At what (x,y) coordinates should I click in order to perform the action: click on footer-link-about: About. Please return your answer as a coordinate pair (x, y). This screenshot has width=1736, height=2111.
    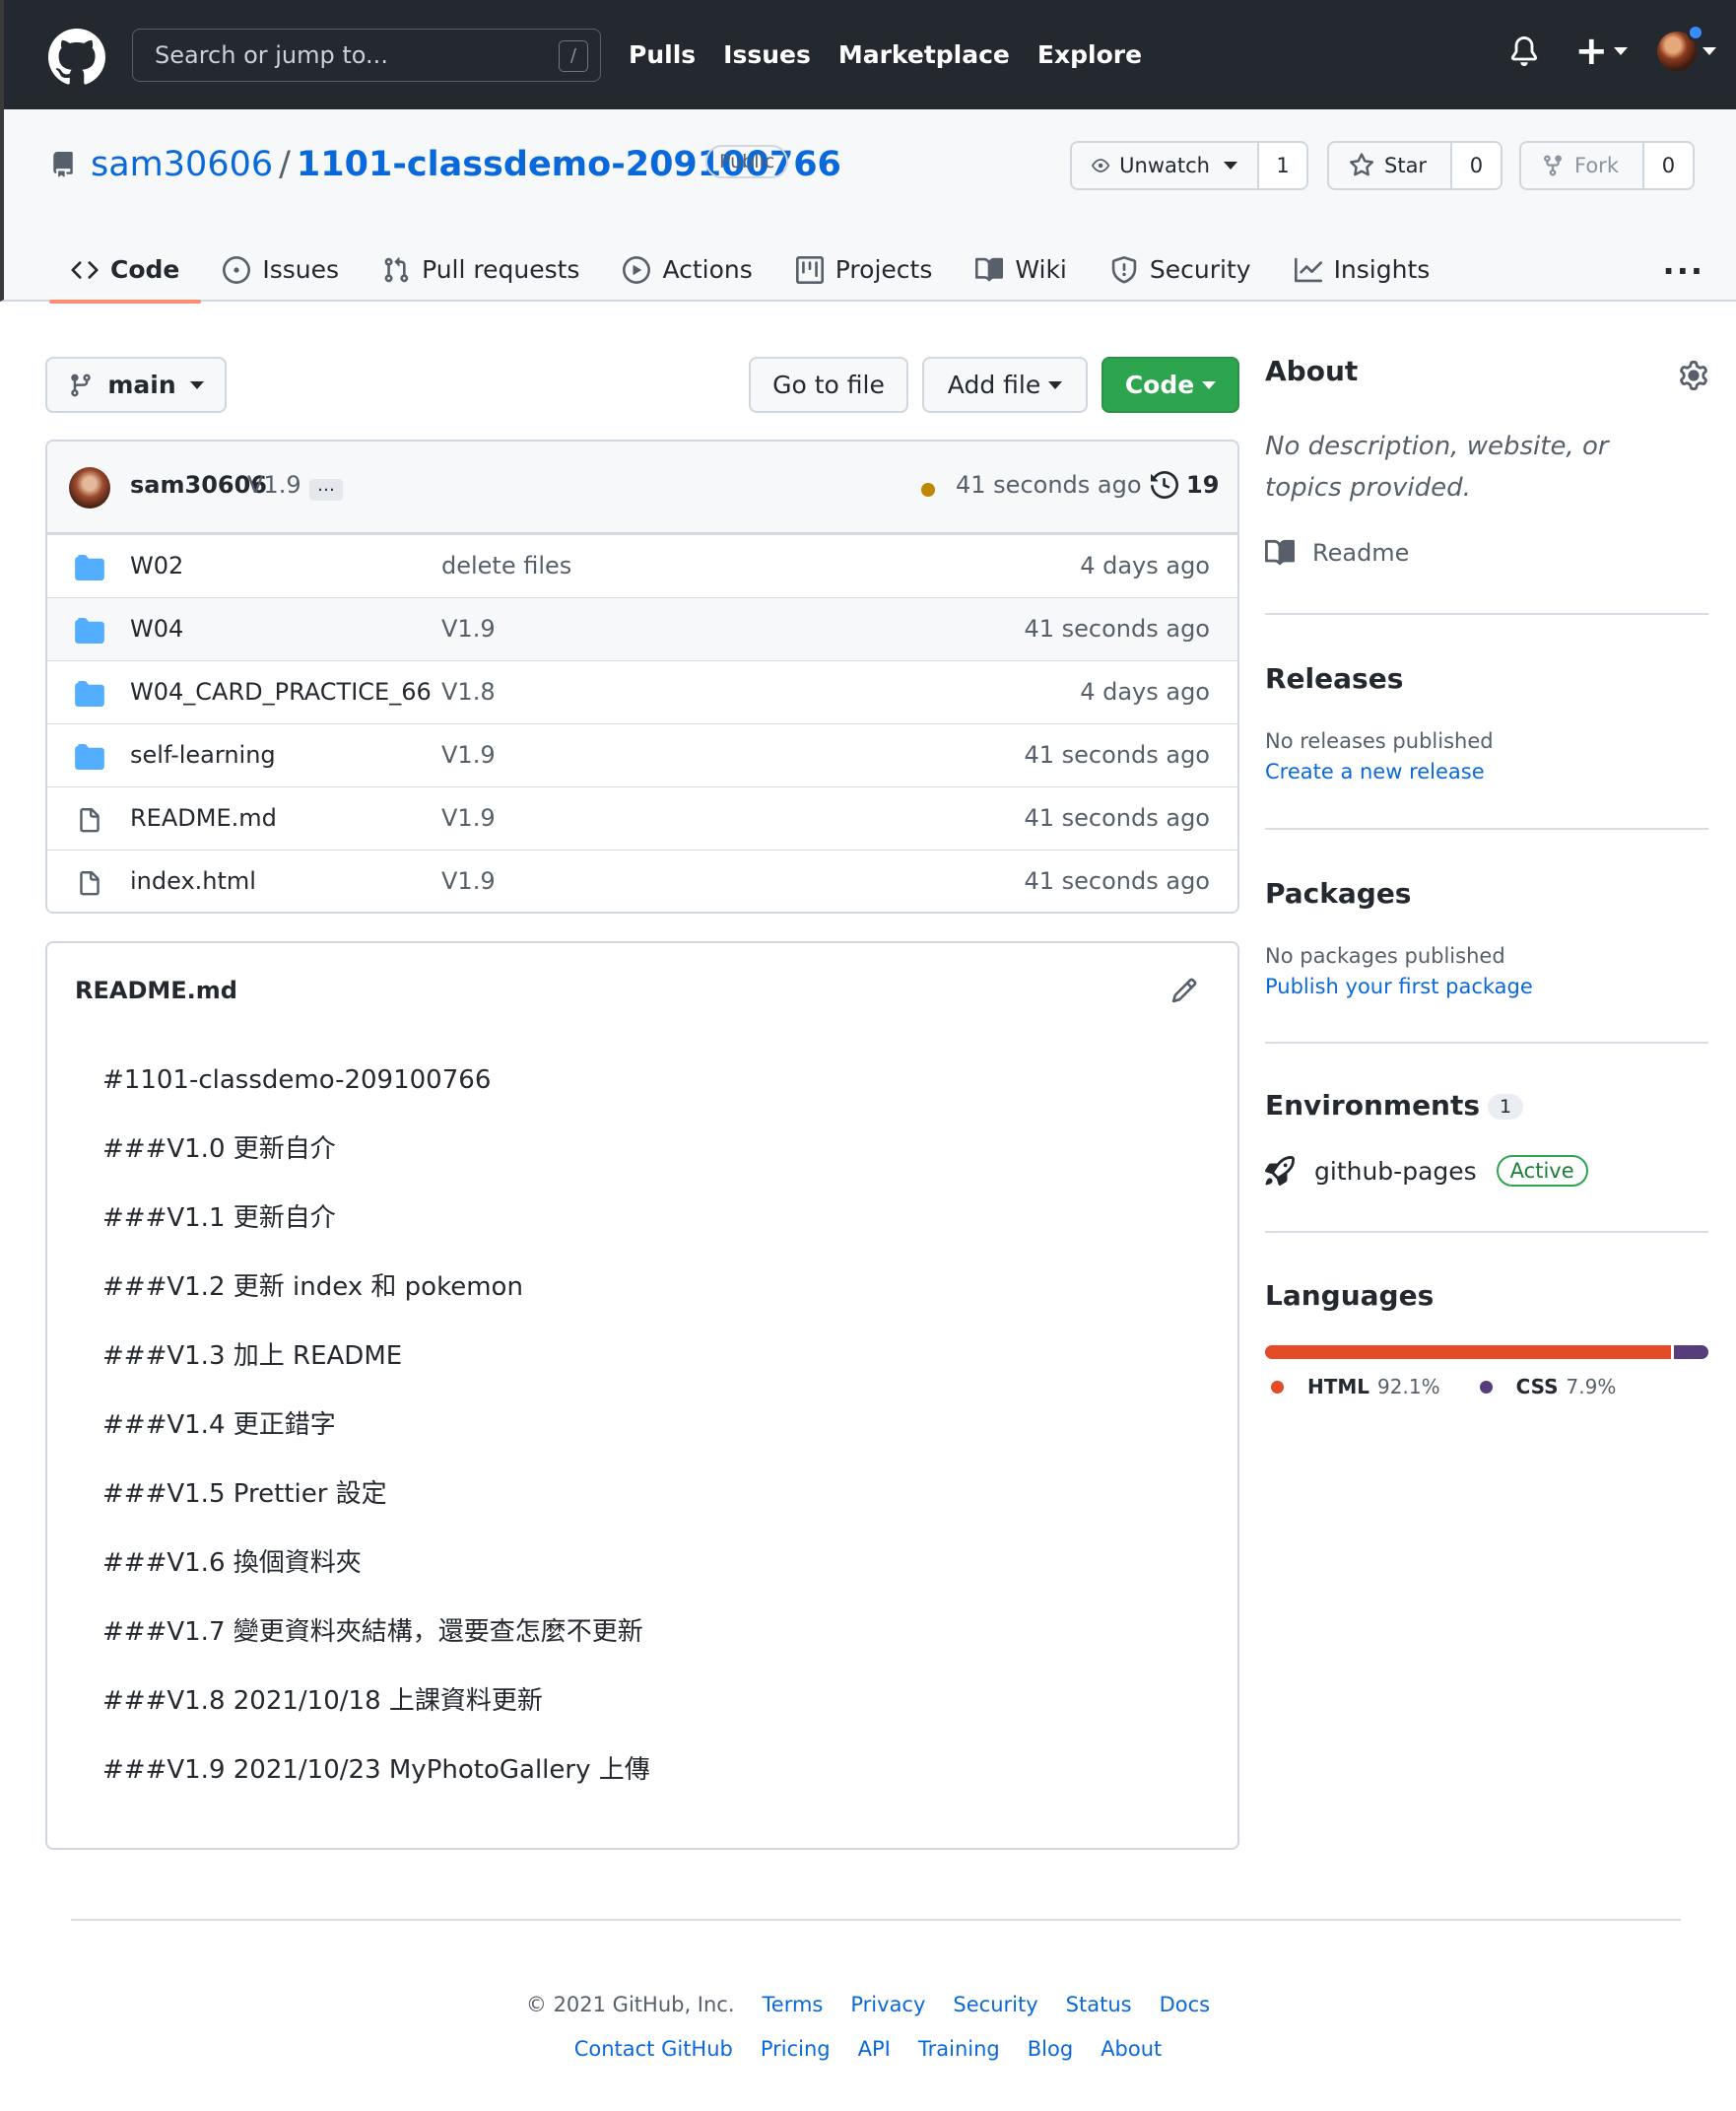
    Looking at the image, I should click on (1131, 2049).